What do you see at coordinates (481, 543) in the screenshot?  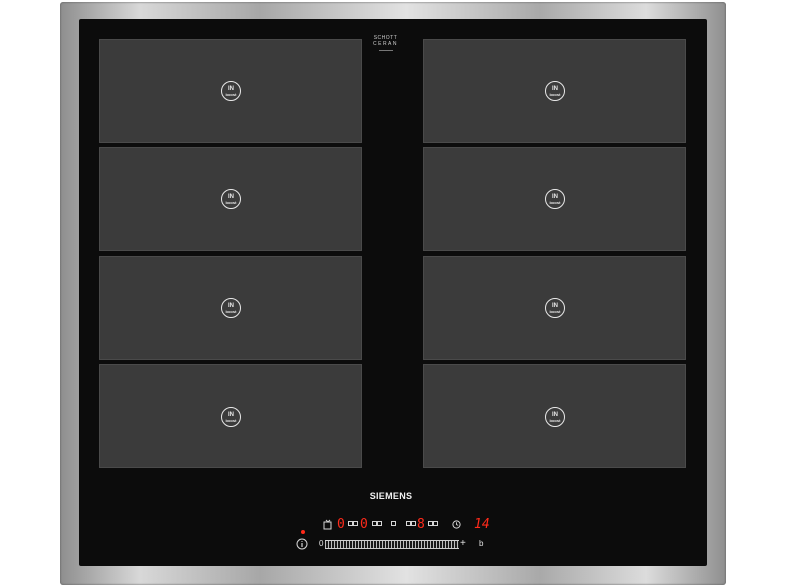 I see `slider-extra-label: b` at bounding box center [481, 543].